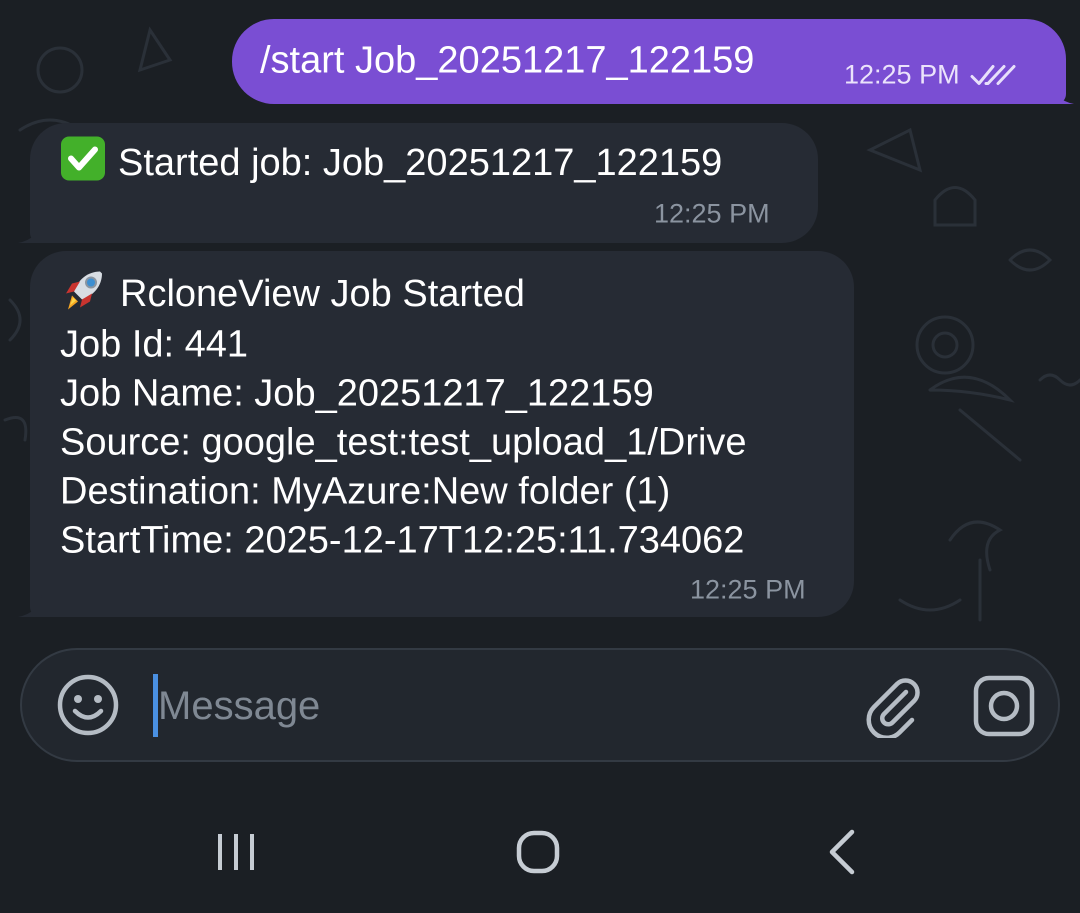  What do you see at coordinates (993, 74) in the screenshot?
I see `double-check-icon` at bounding box center [993, 74].